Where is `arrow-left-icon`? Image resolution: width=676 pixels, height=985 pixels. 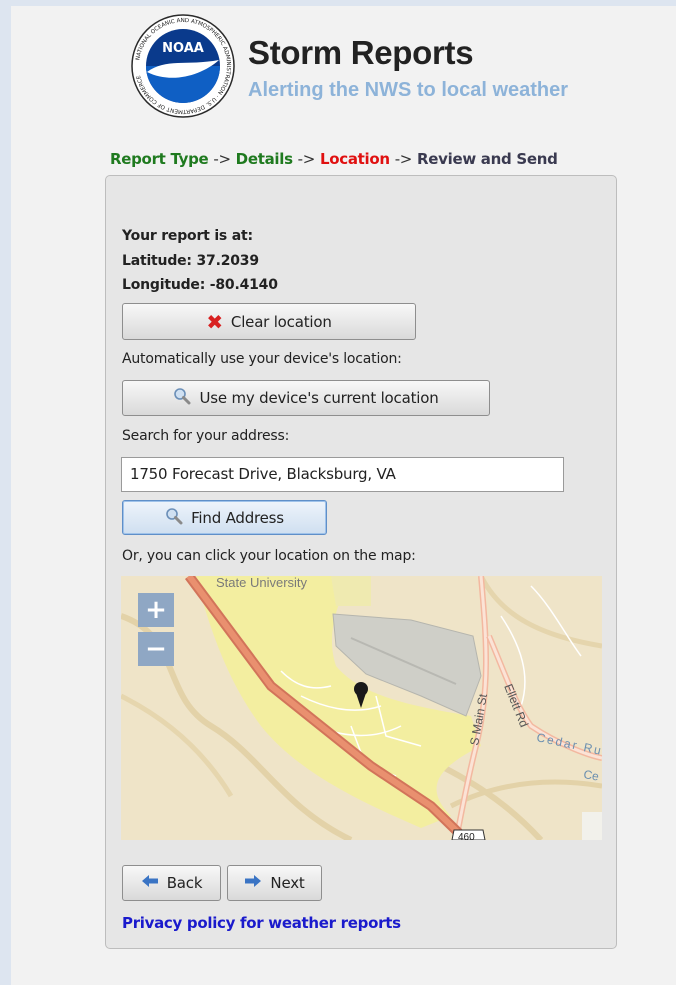 arrow-left-icon is located at coordinates (150, 883).